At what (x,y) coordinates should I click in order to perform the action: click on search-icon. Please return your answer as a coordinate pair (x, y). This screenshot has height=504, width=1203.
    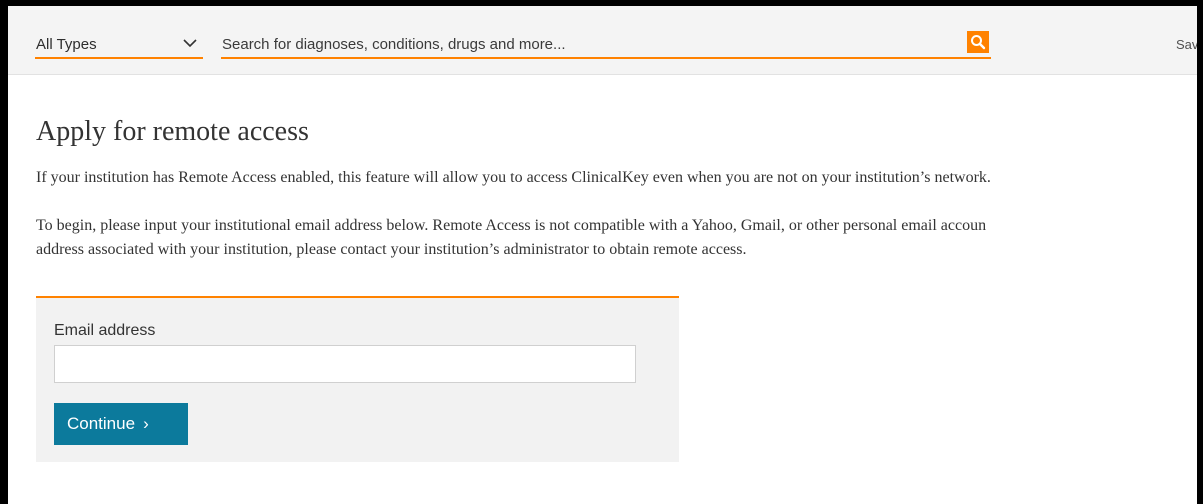
    Looking at the image, I should click on (978, 42).